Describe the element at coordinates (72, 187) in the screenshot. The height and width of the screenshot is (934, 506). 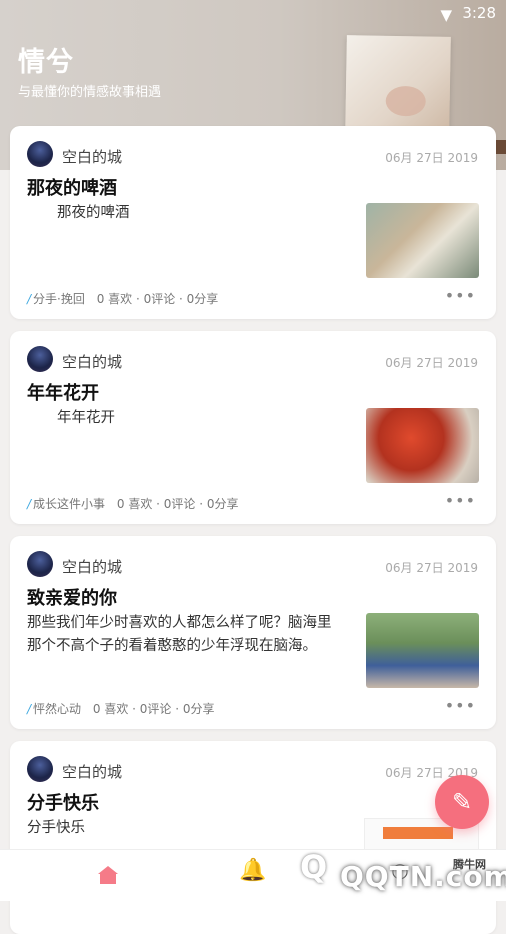
I see `post-title: 那夜的啤酒` at that location.